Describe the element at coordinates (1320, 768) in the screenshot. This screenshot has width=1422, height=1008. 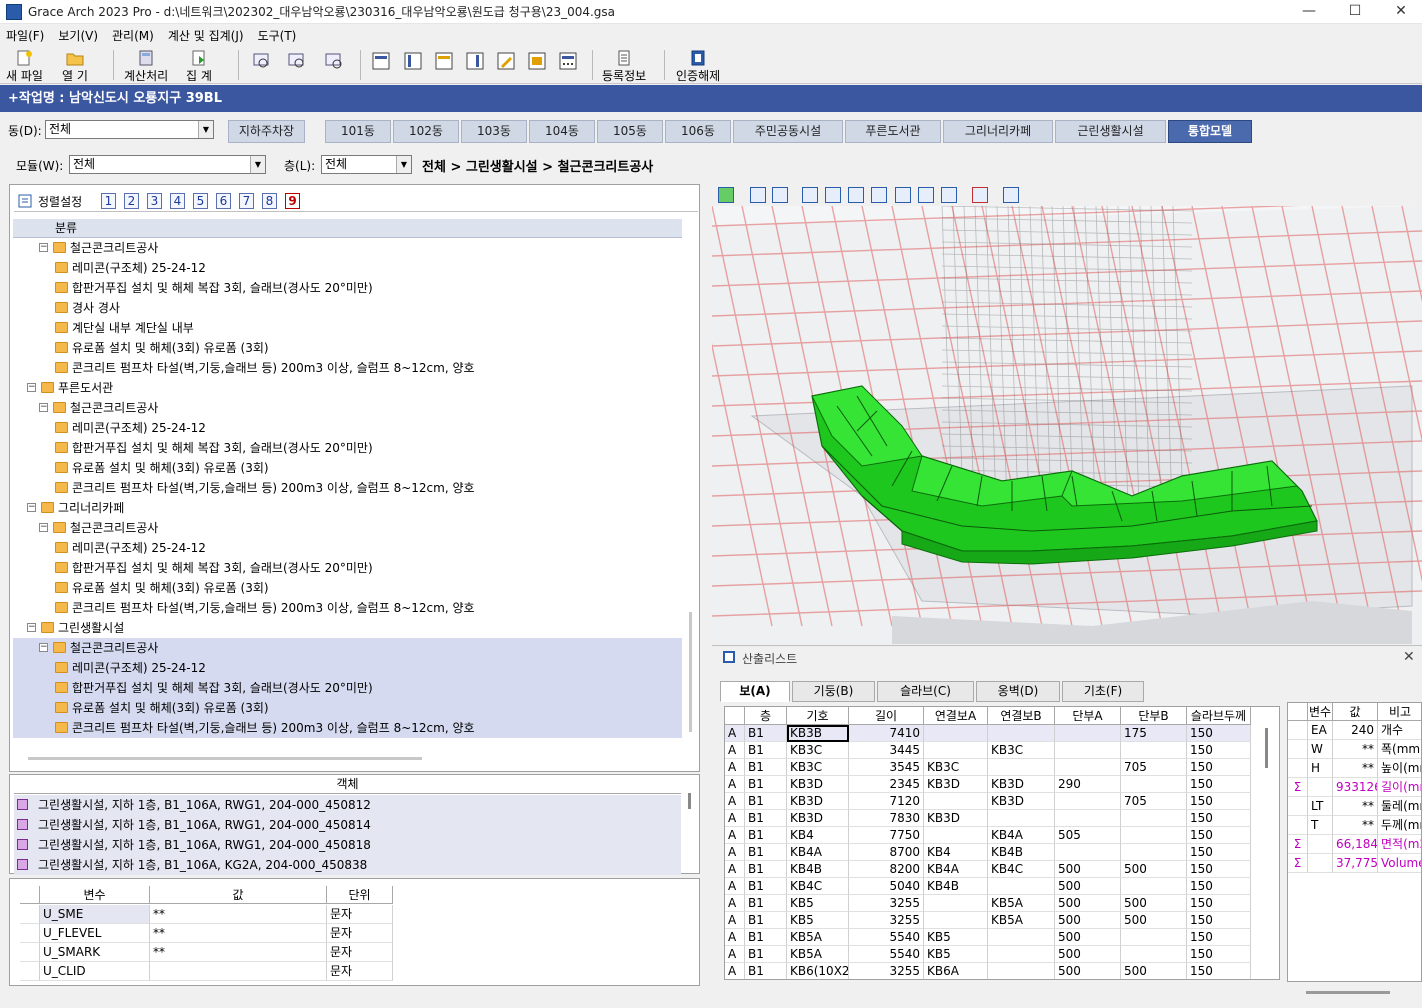
I see `summary-var: H` at that location.